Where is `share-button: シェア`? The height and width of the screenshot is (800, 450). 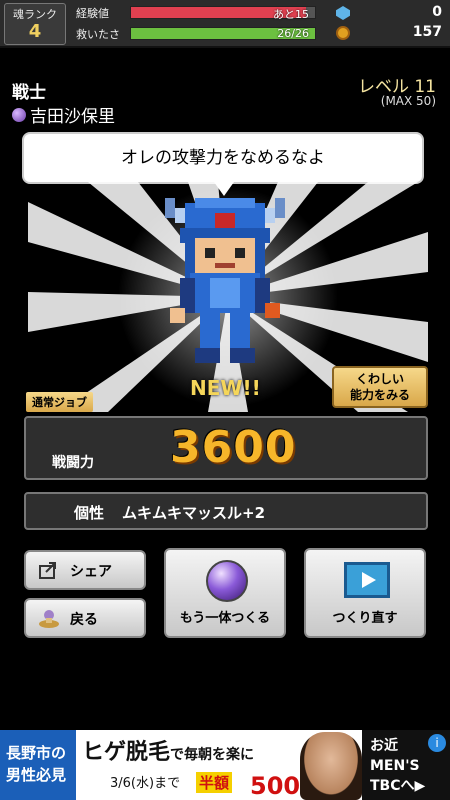
share-button: シェア is located at coordinates (85, 570).